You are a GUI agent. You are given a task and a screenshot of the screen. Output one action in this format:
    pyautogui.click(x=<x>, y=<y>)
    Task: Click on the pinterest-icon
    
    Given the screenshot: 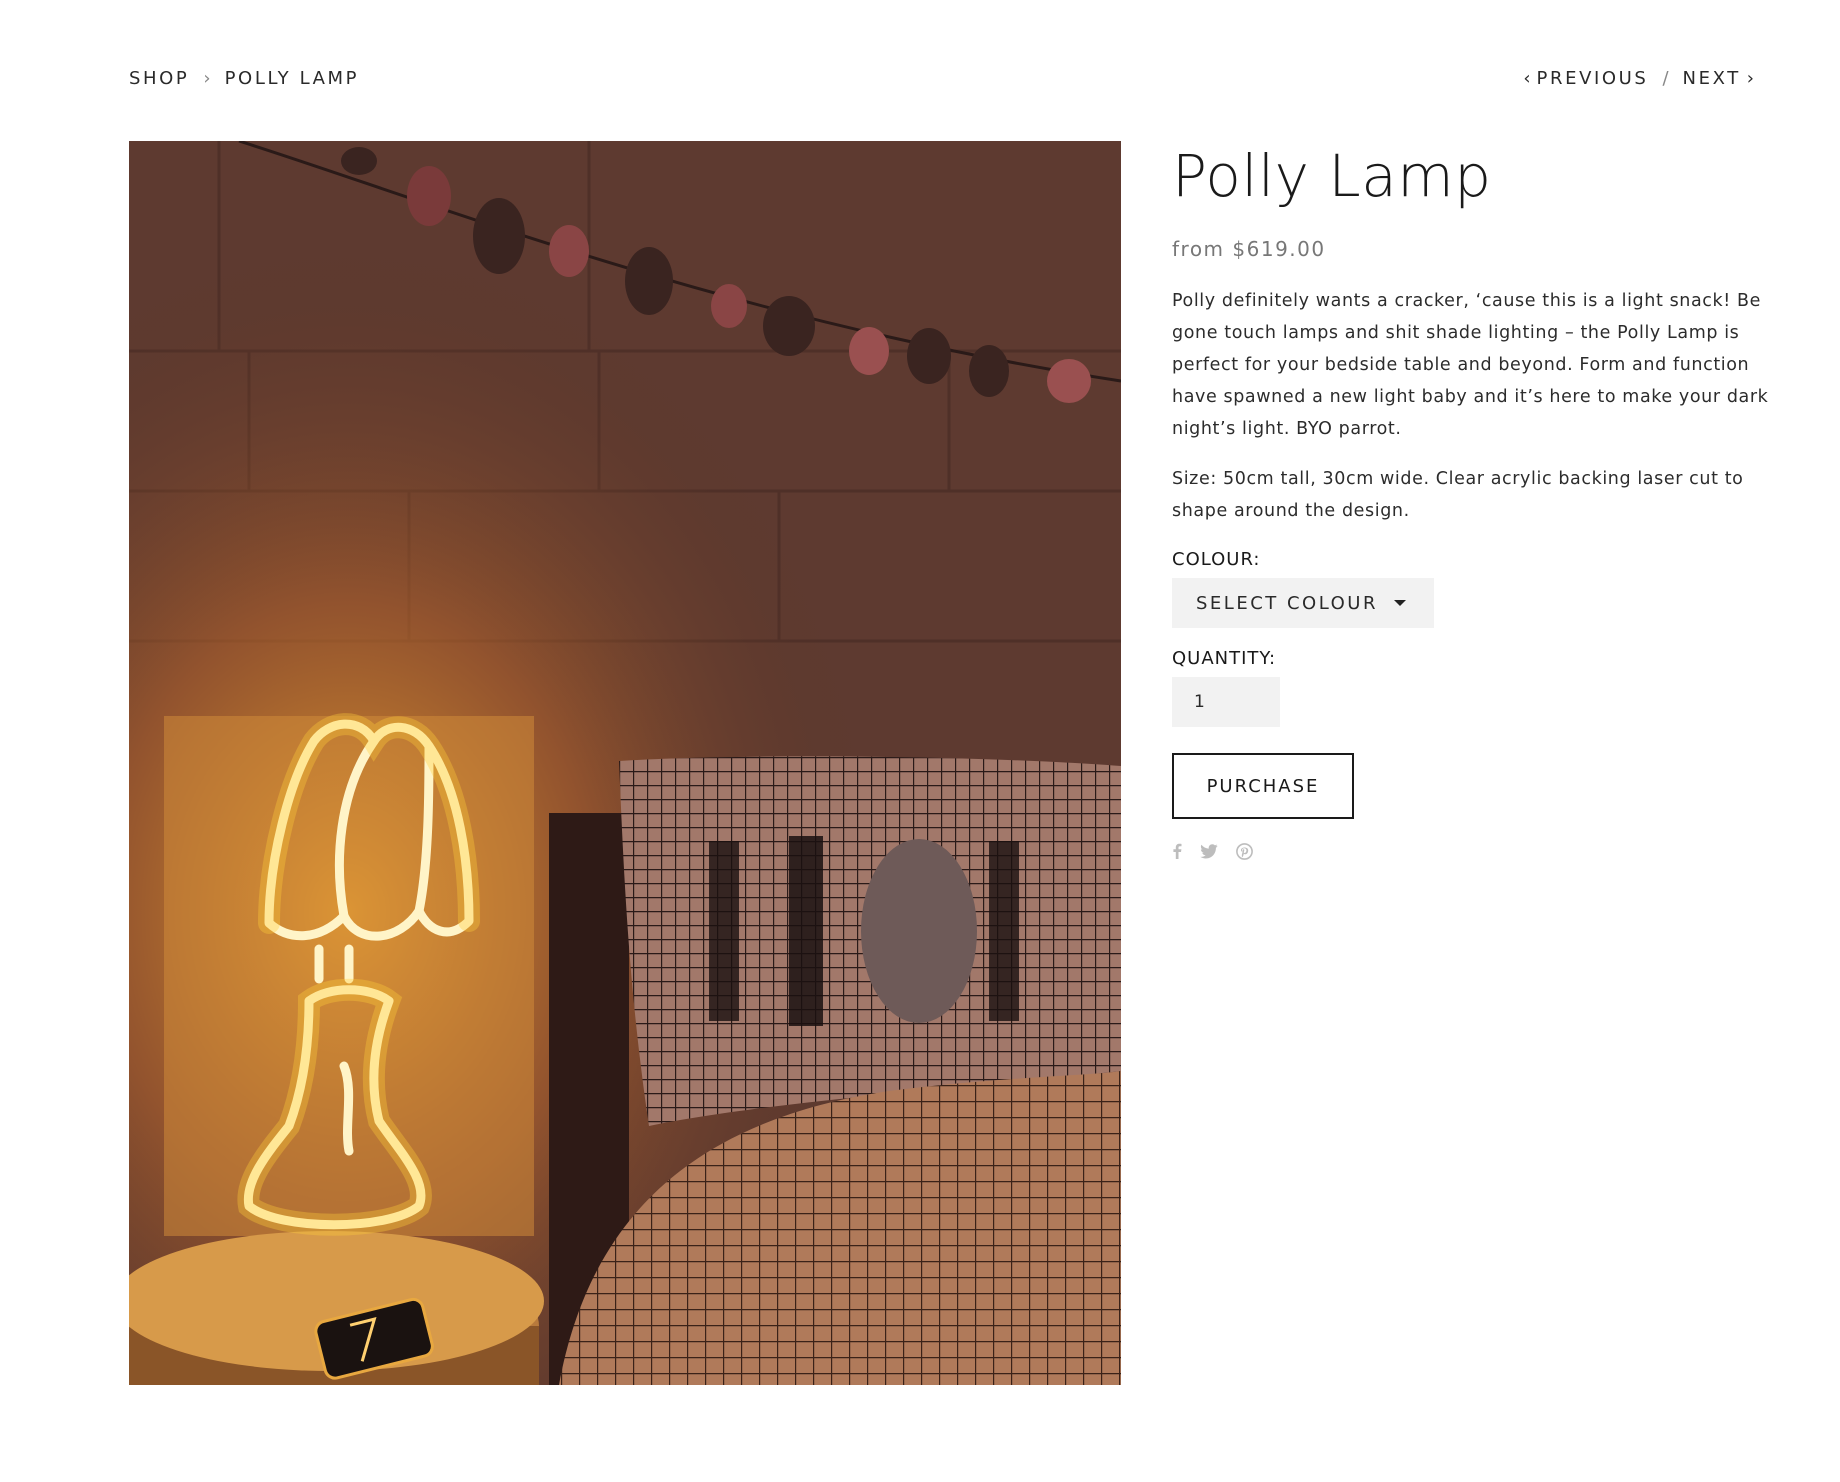 What is the action you would take?
    pyautogui.click(x=1244, y=851)
    